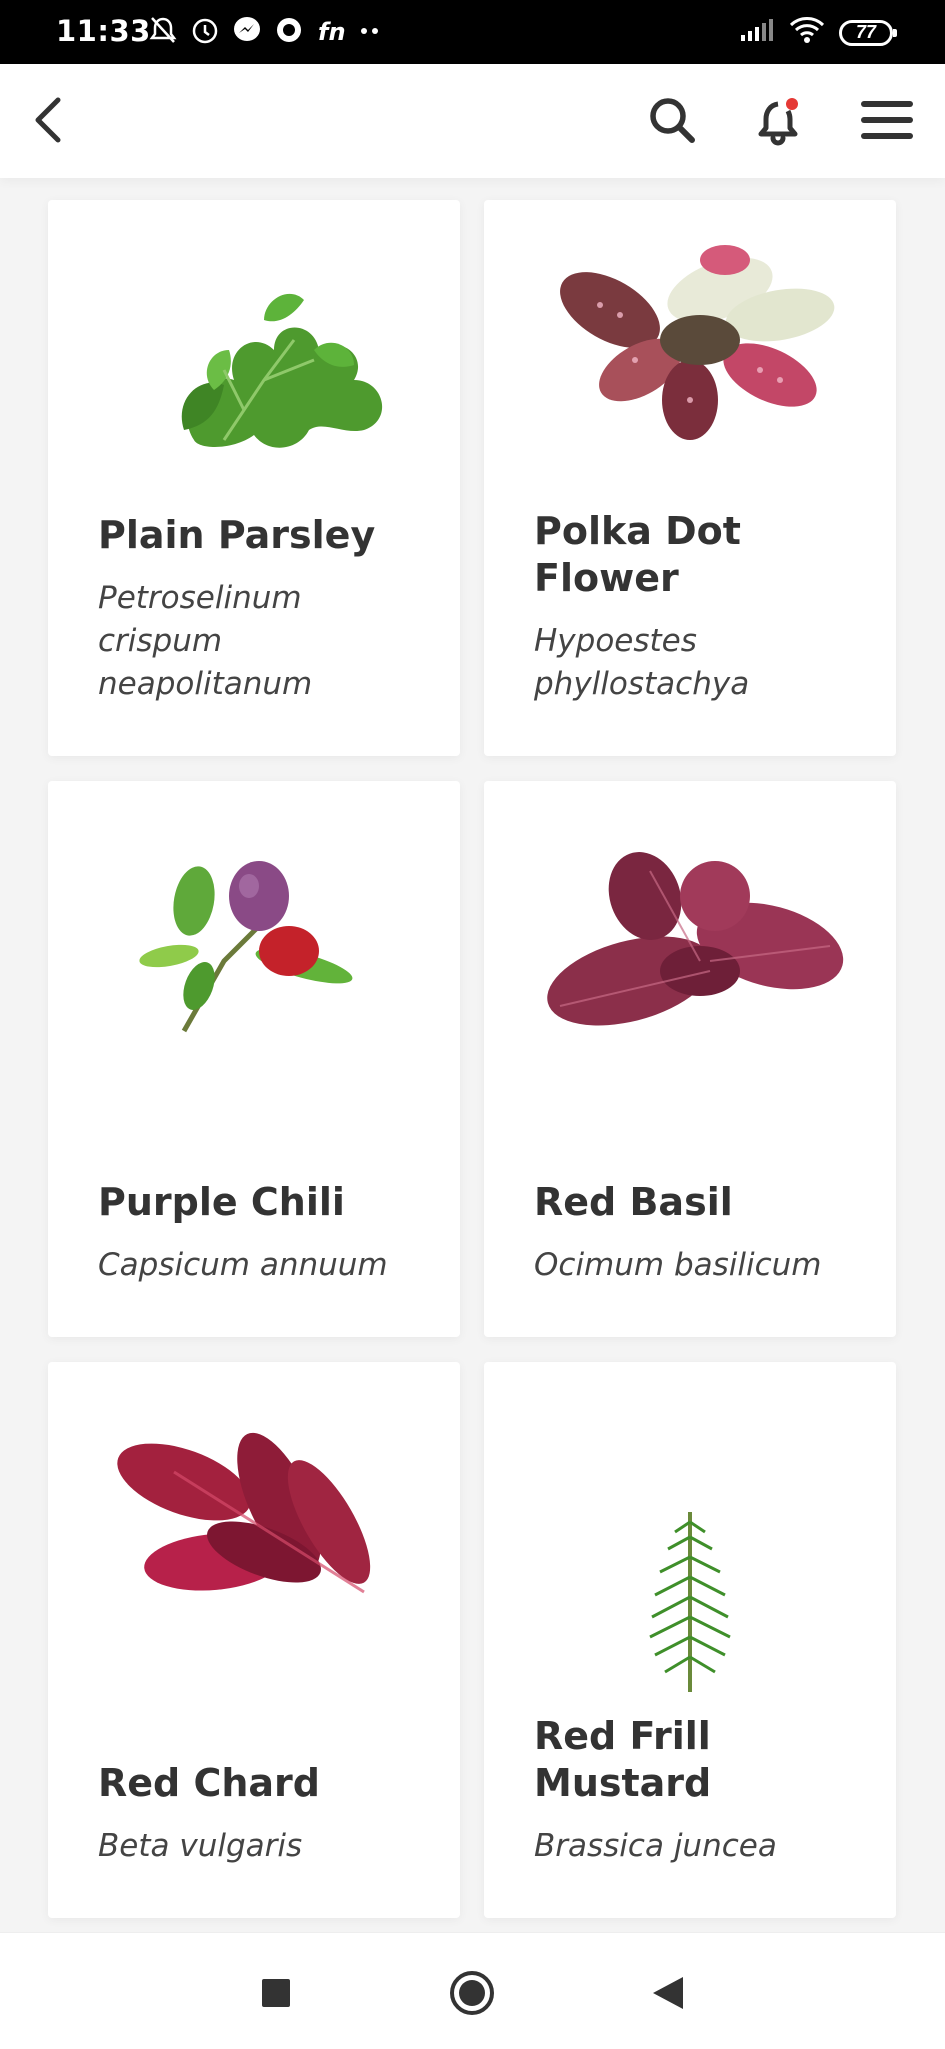 The width and height of the screenshot is (945, 2049). I want to click on system-back-button, so click(668, 1993).